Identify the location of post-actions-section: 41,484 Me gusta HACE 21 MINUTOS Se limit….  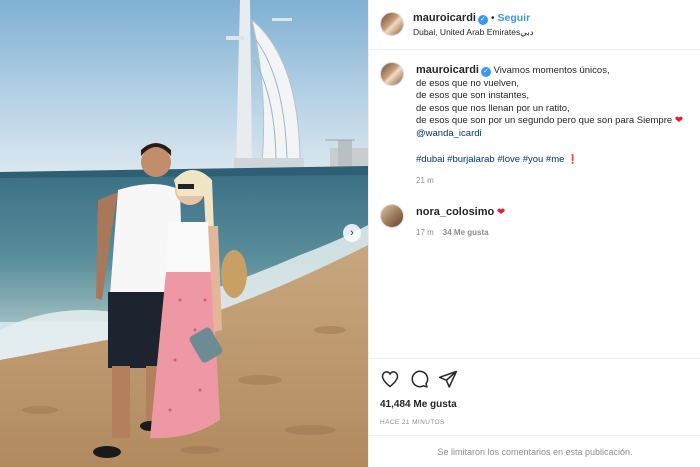
(534, 412).